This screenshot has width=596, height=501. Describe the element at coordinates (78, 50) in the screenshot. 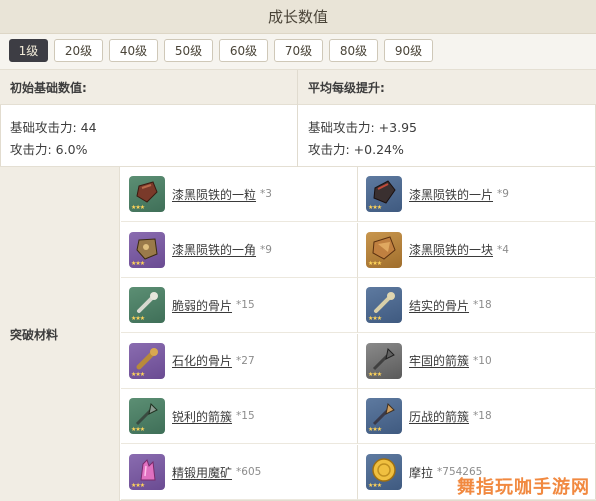

I see `level-tab-20: 20级` at that location.